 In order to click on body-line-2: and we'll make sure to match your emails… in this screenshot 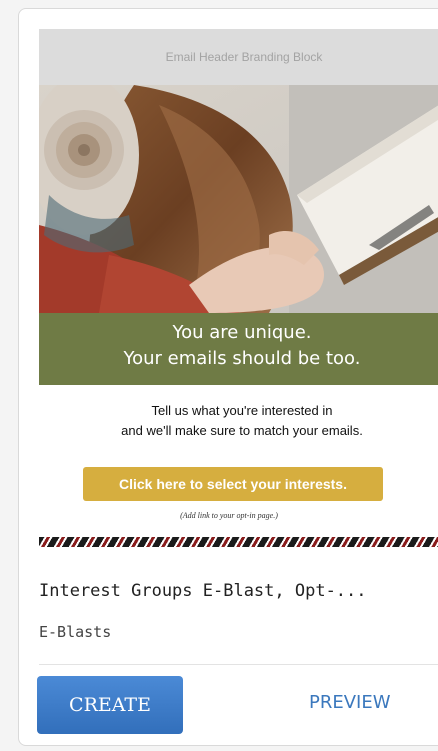, I will do `click(242, 430)`.